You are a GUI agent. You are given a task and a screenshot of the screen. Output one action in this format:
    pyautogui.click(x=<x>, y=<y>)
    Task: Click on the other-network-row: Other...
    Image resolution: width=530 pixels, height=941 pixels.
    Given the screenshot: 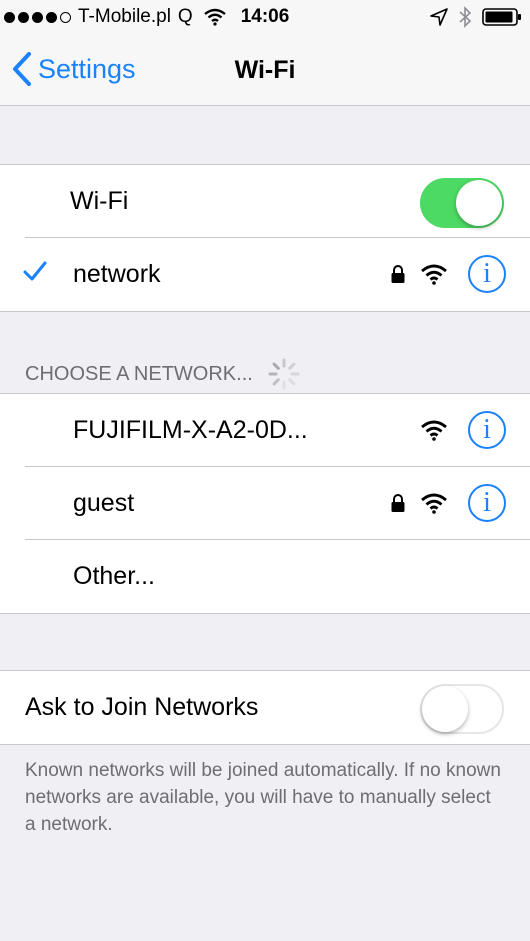 What is the action you would take?
    pyautogui.click(x=265, y=576)
    